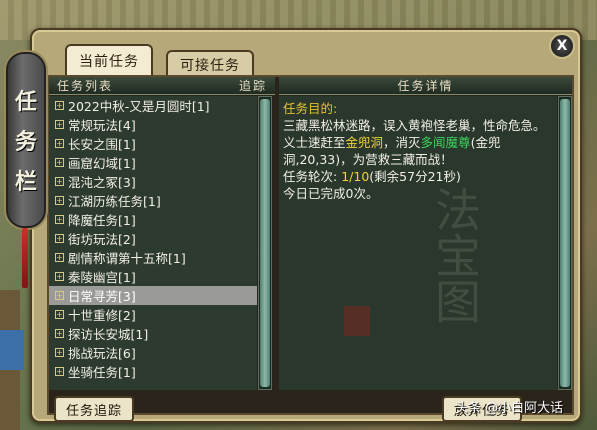 The height and width of the screenshot is (430, 597). Describe the element at coordinates (153, 238) in the screenshot. I see `task-list-item: + 街坊玩法[2]` at that location.